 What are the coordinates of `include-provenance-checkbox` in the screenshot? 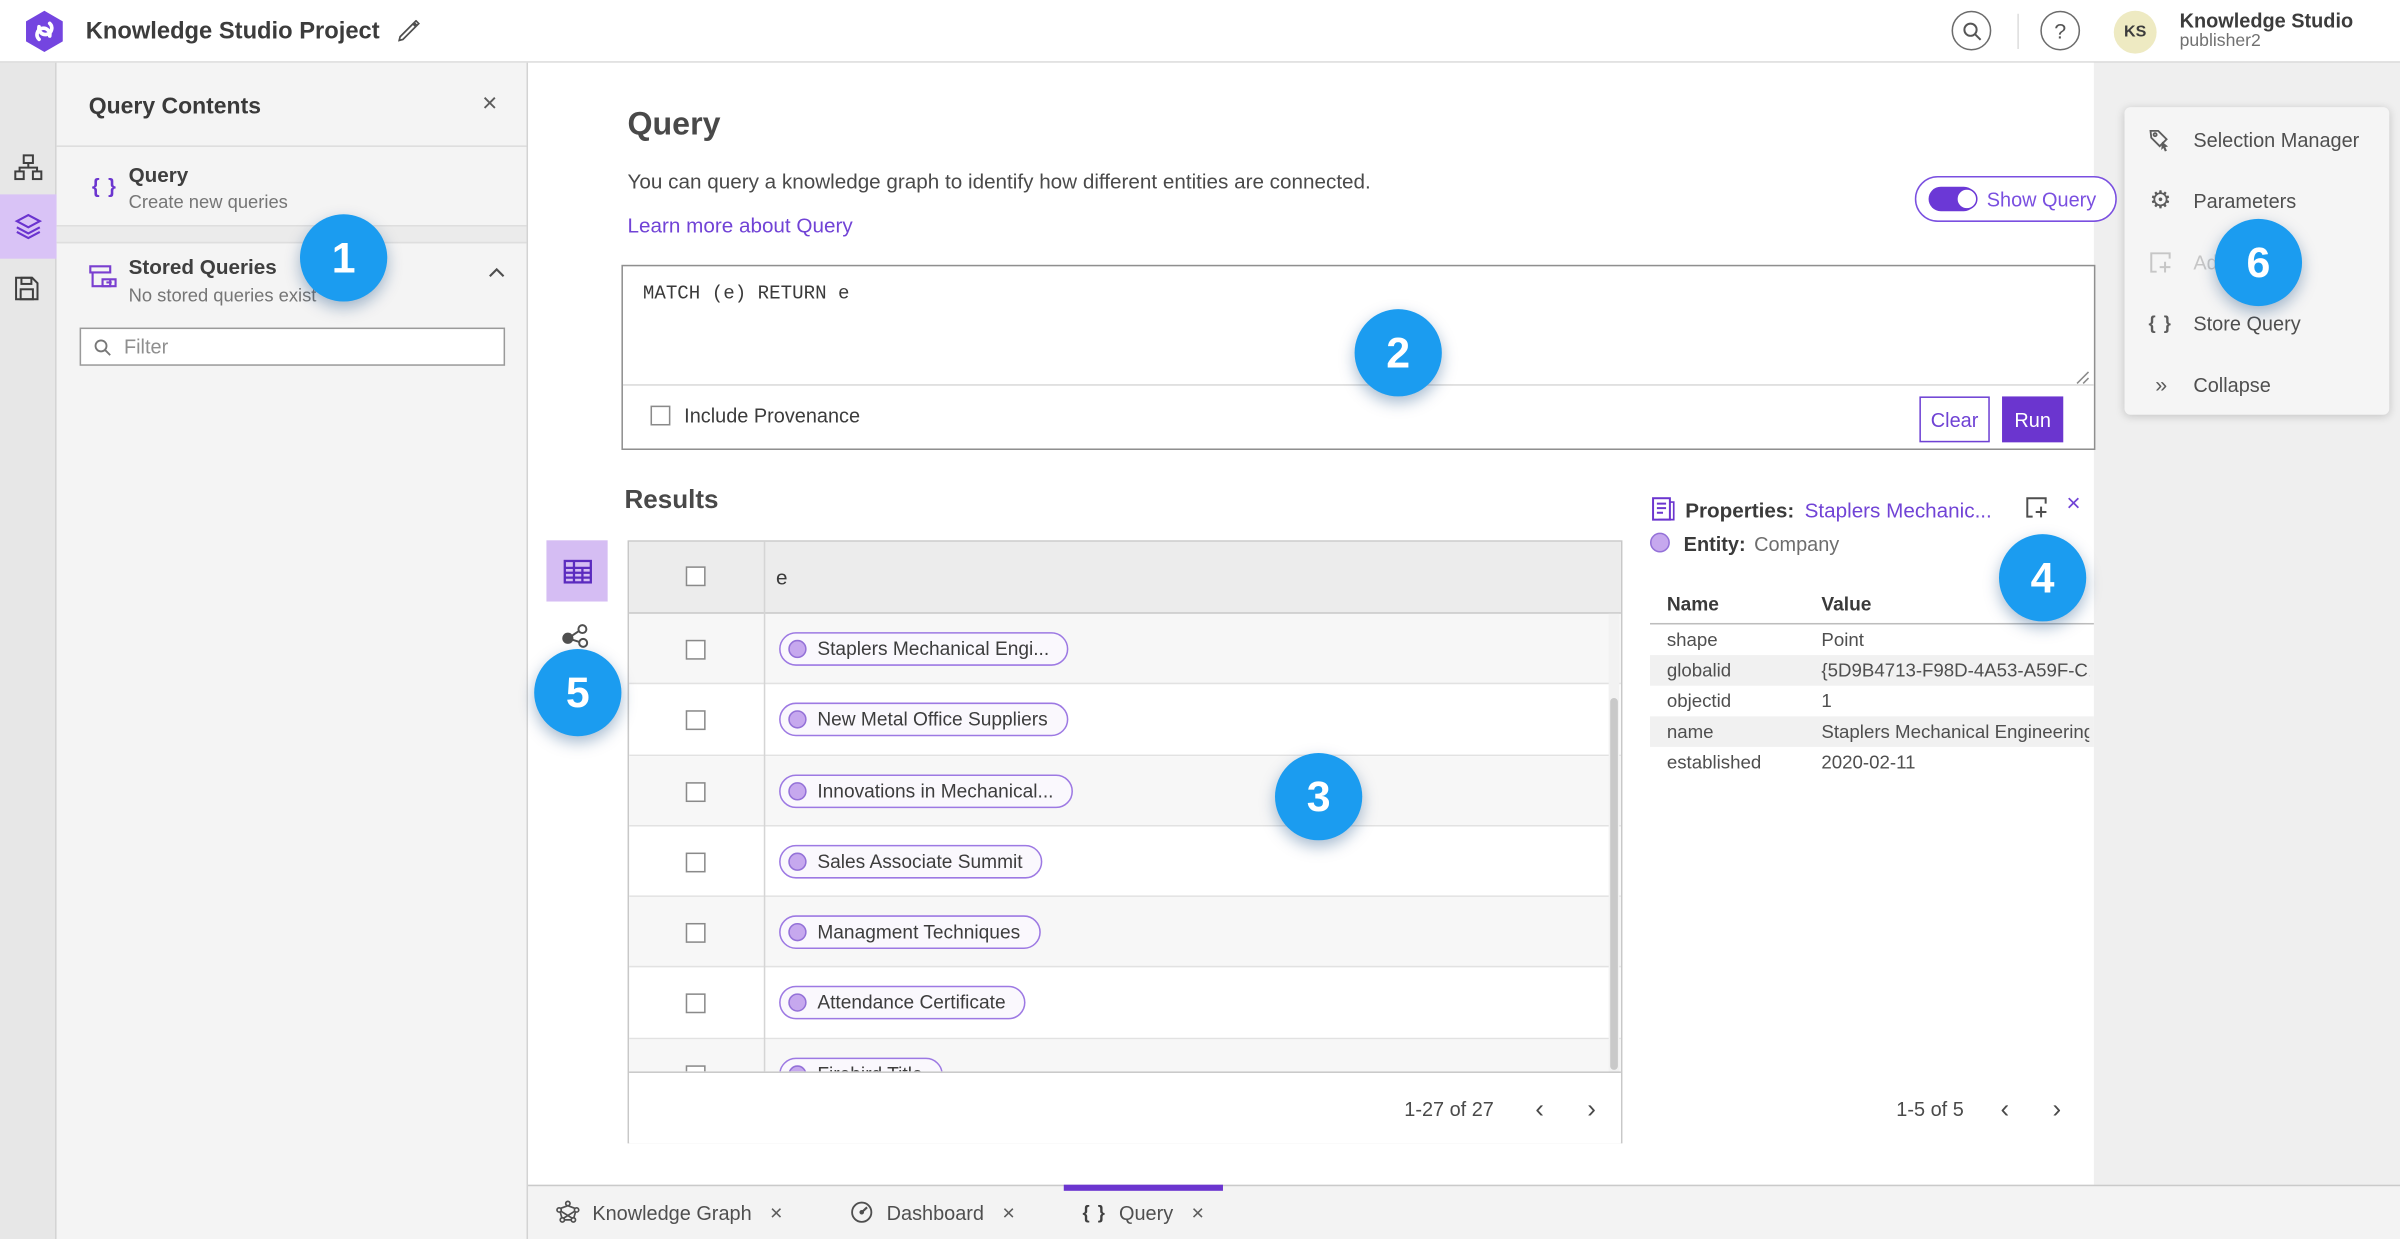 It's located at (660, 415).